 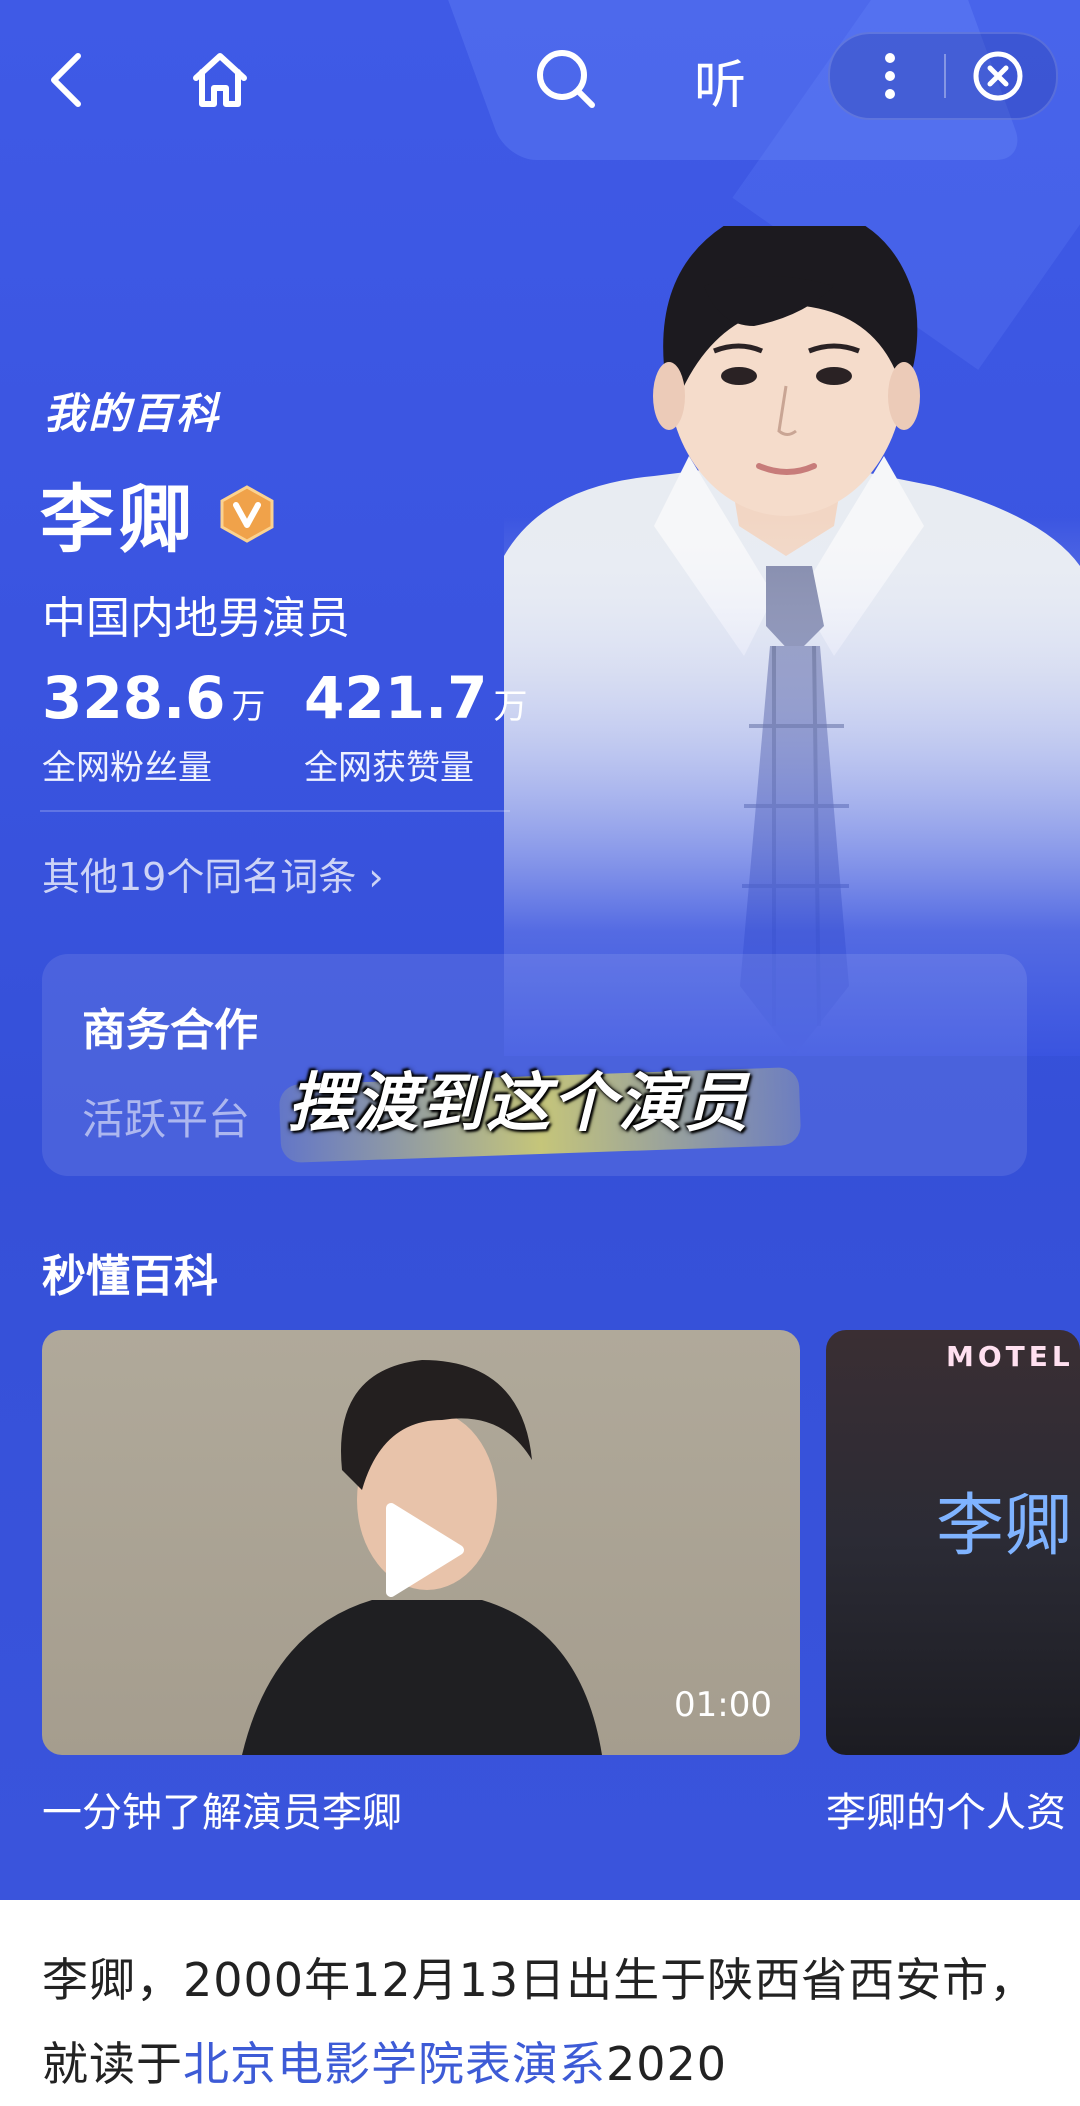 What do you see at coordinates (127, 768) in the screenshot?
I see `fans-label: 全网粉丝量` at bounding box center [127, 768].